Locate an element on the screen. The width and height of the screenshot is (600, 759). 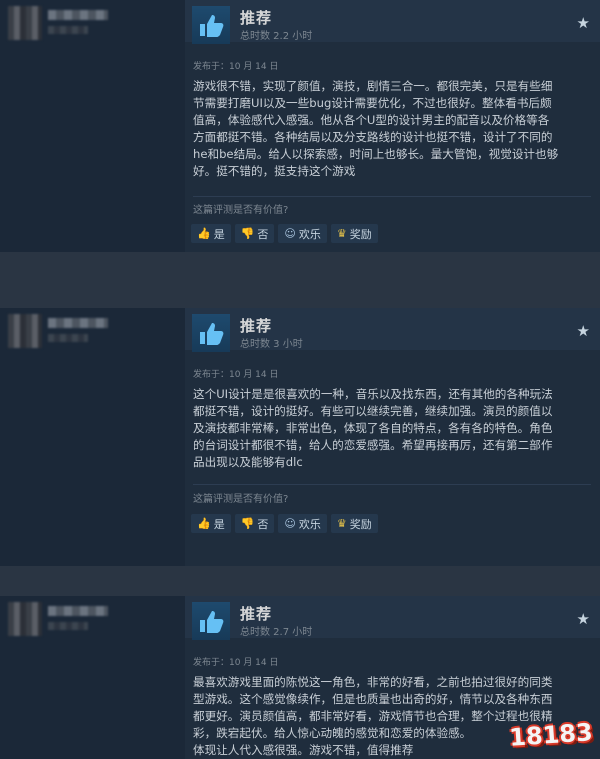
review-header: 推荐 总时数 3 小时 ★ is located at coordinates (392, 330).